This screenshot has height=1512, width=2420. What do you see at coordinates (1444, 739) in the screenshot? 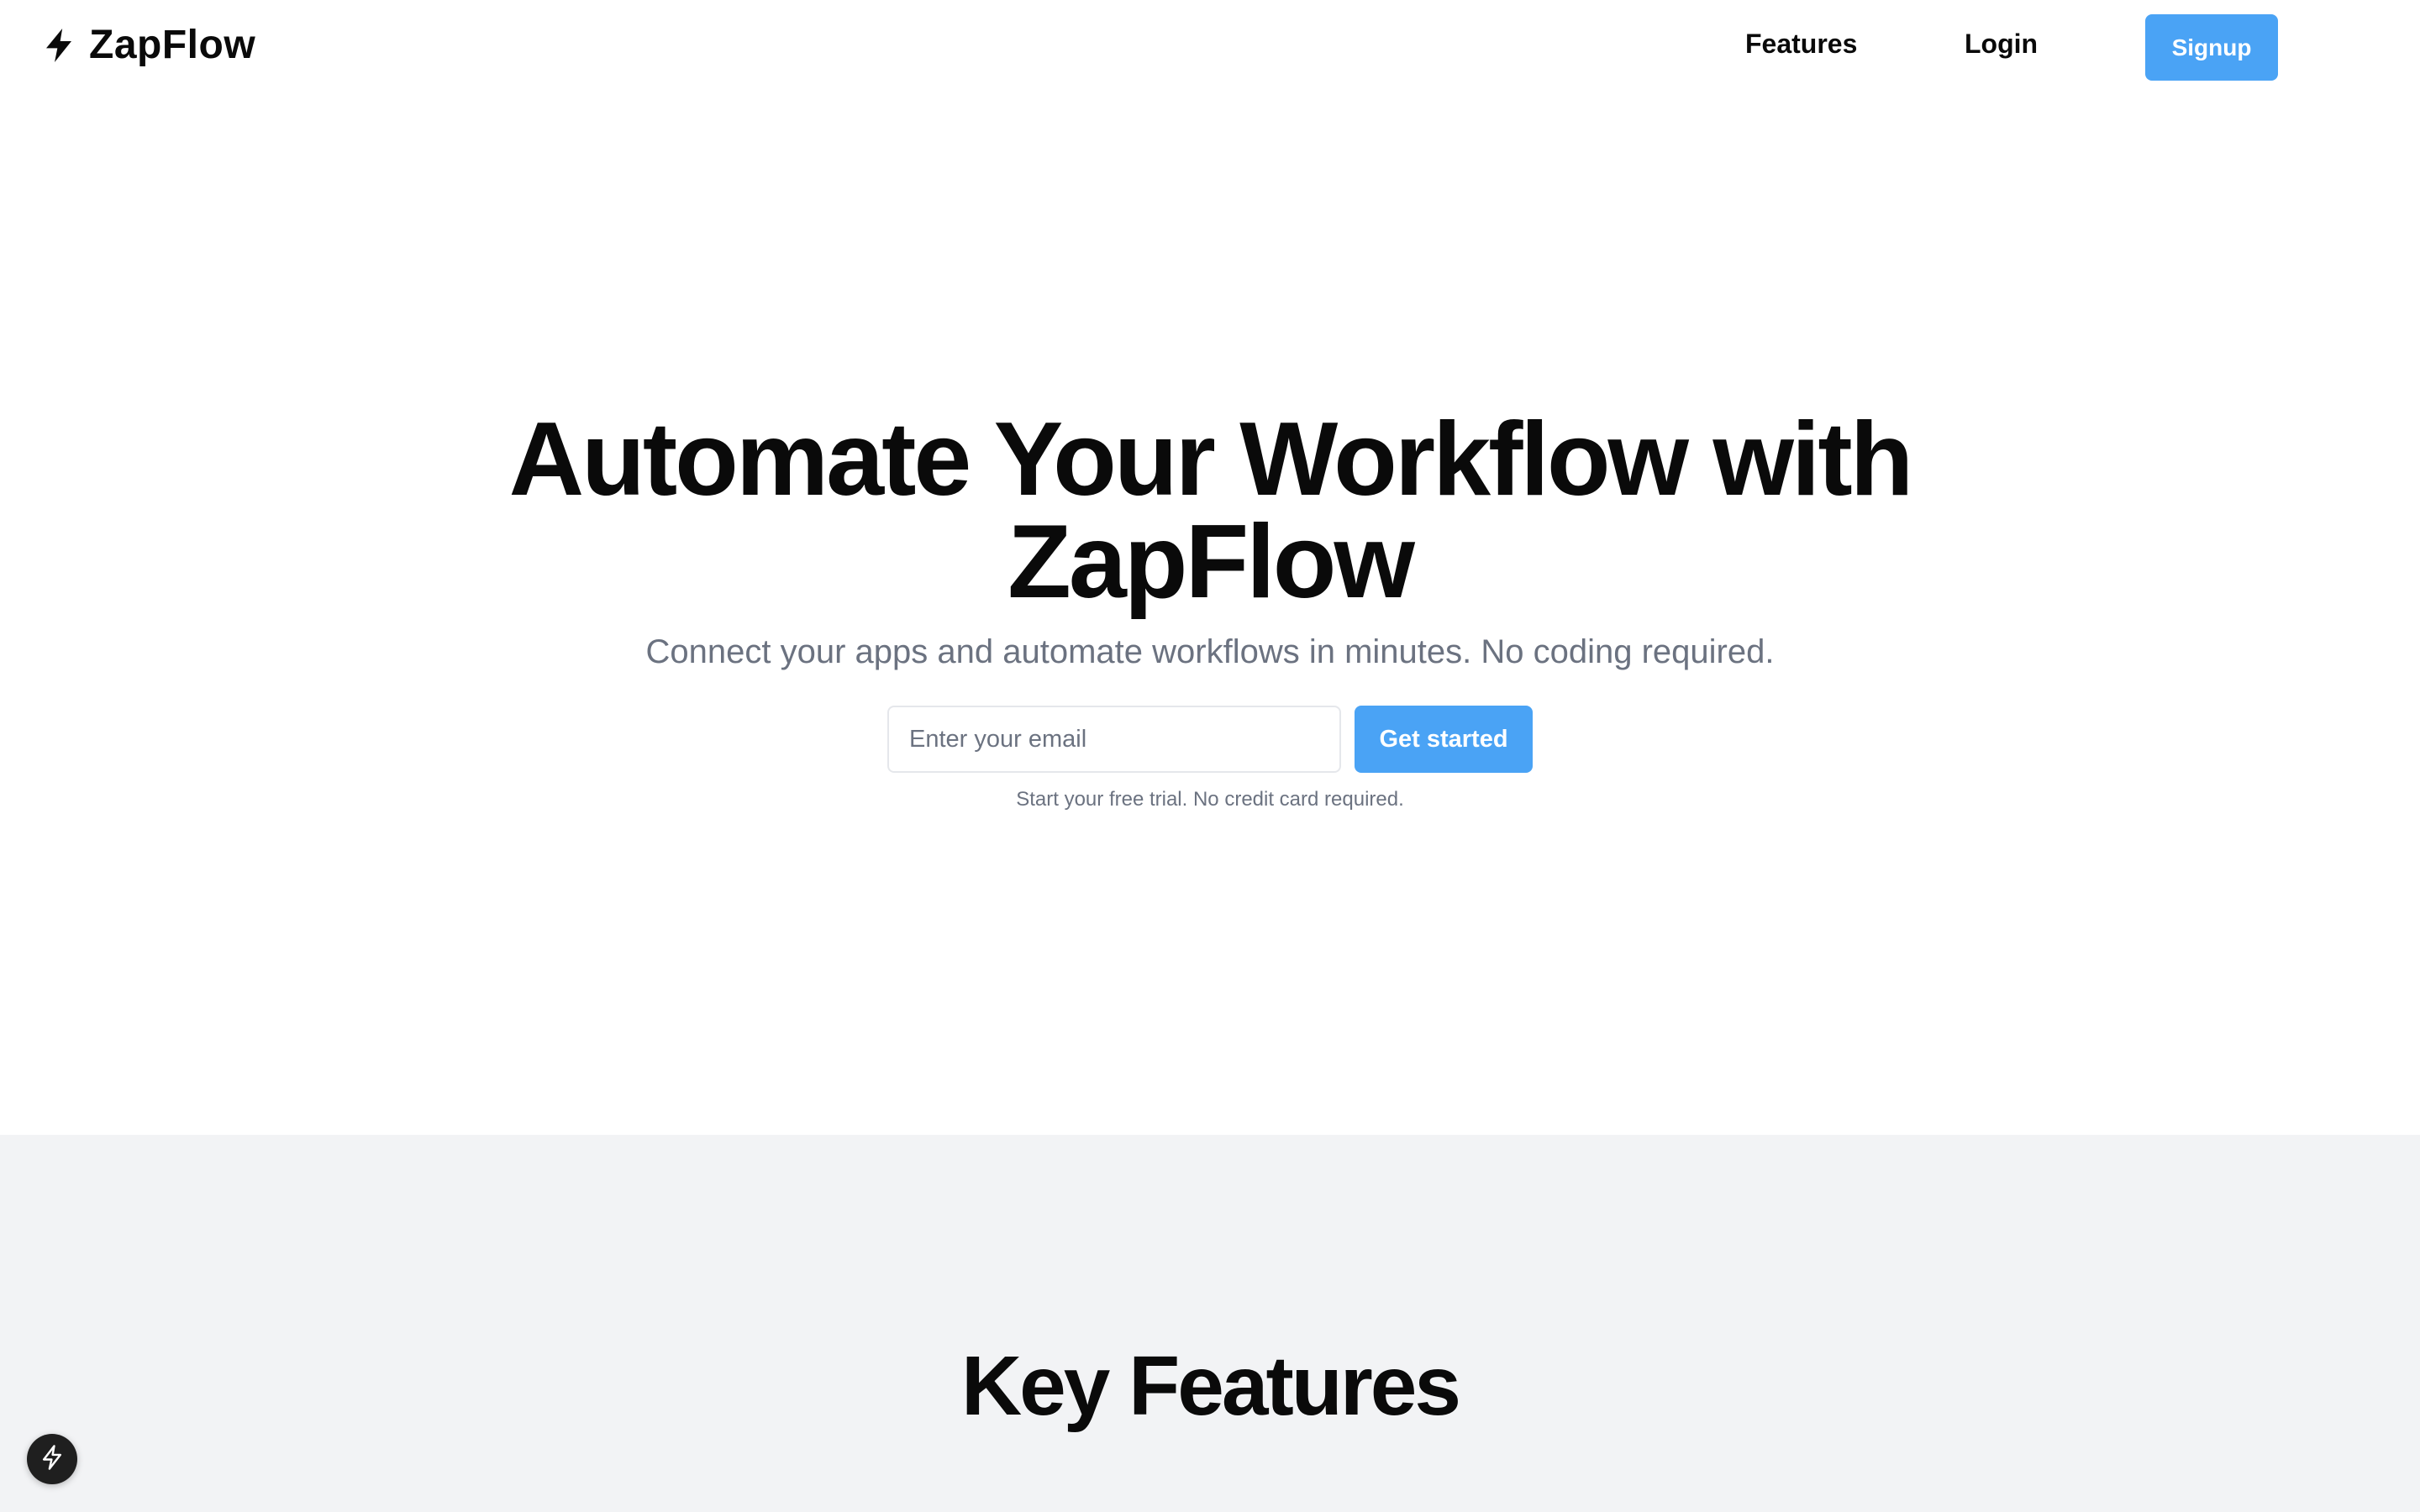
I see `get-started-button: Get started` at bounding box center [1444, 739].